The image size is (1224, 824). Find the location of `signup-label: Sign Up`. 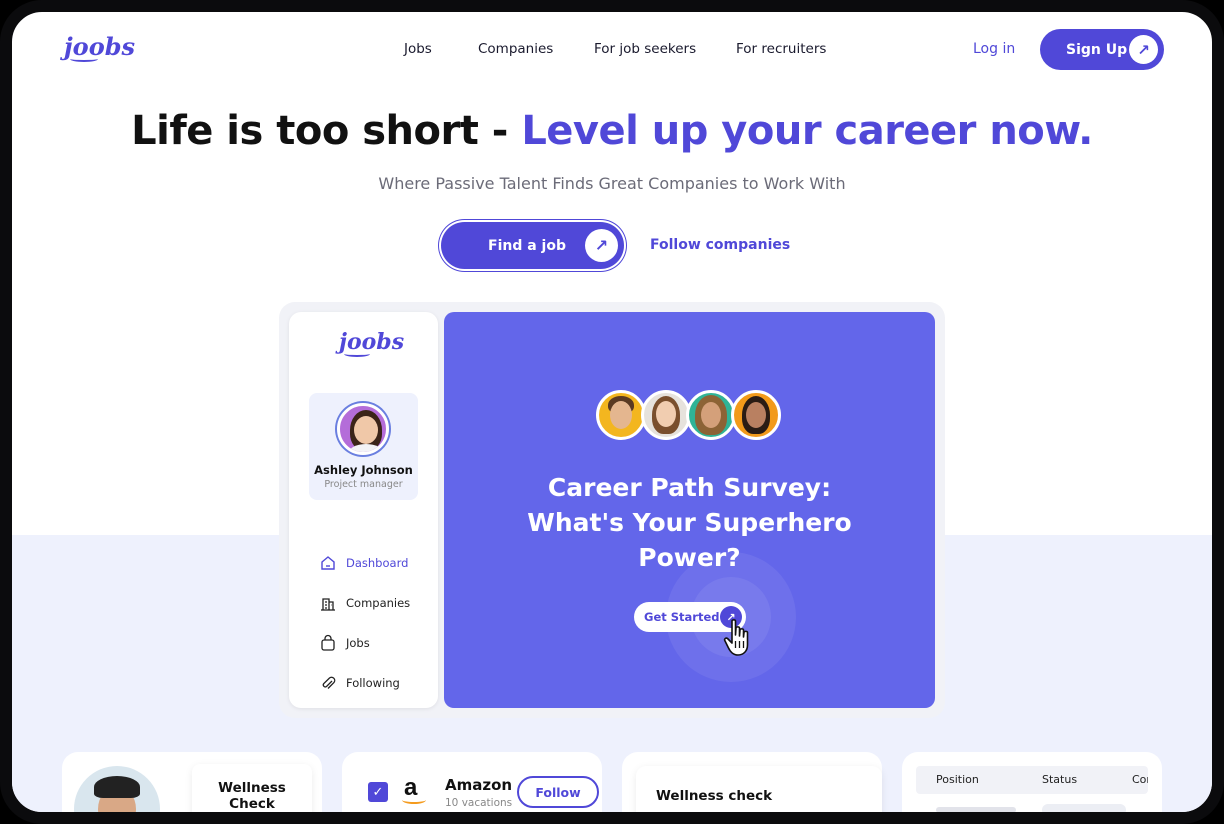

signup-label: Sign Up is located at coordinates (1097, 49).